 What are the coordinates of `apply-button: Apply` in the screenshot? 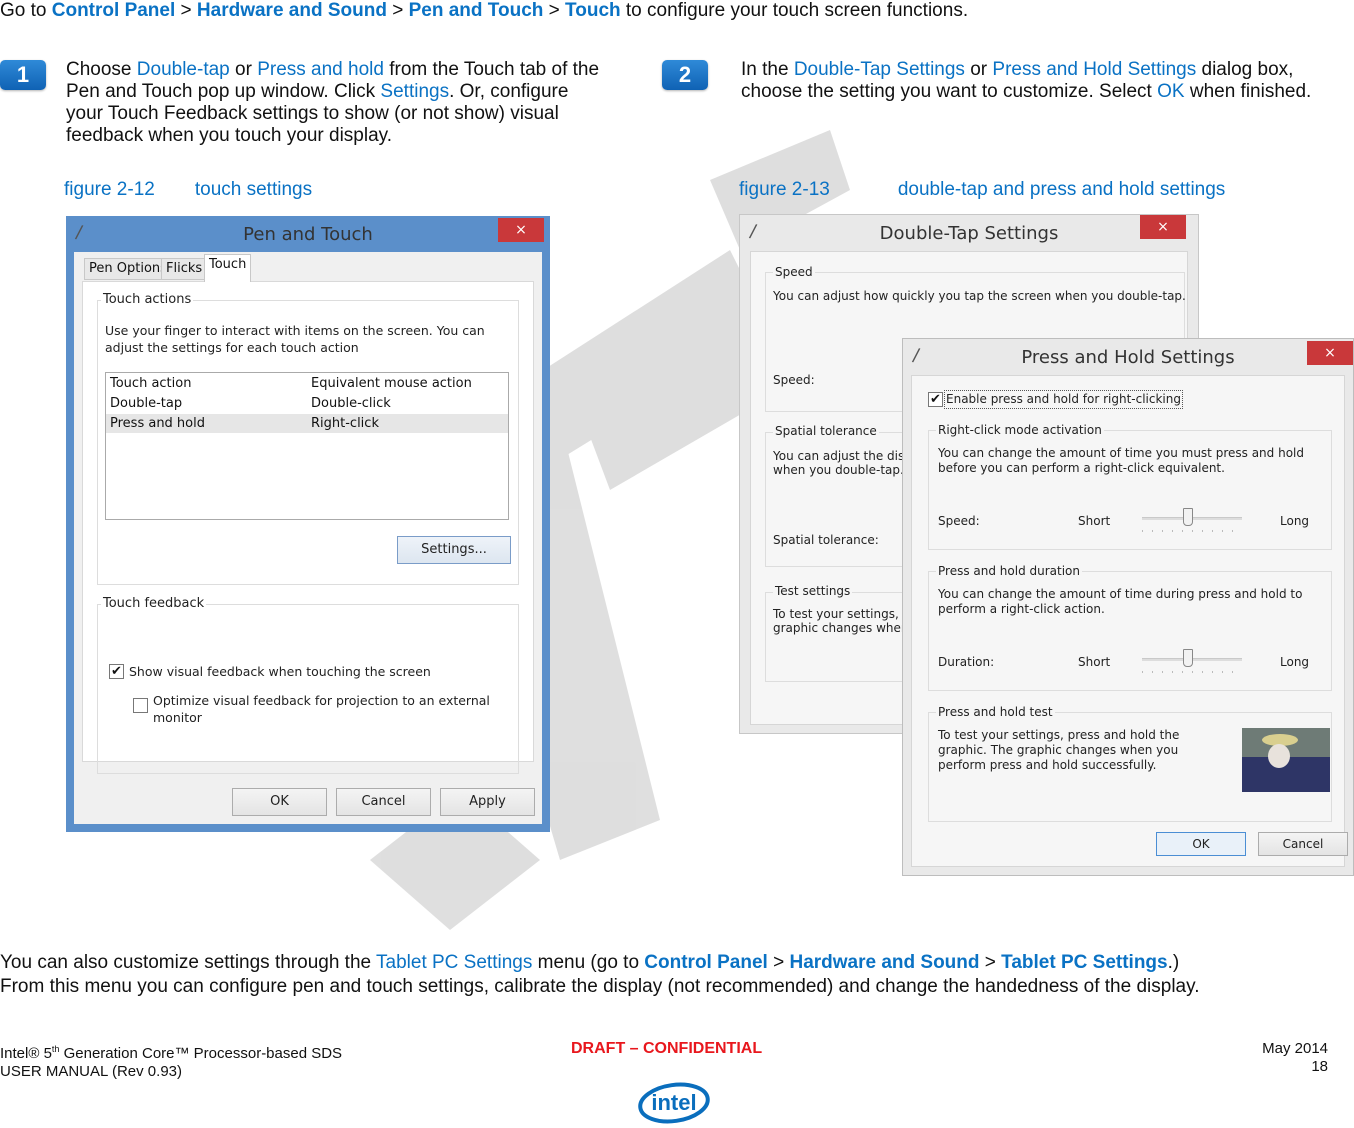 It's located at (487, 802).